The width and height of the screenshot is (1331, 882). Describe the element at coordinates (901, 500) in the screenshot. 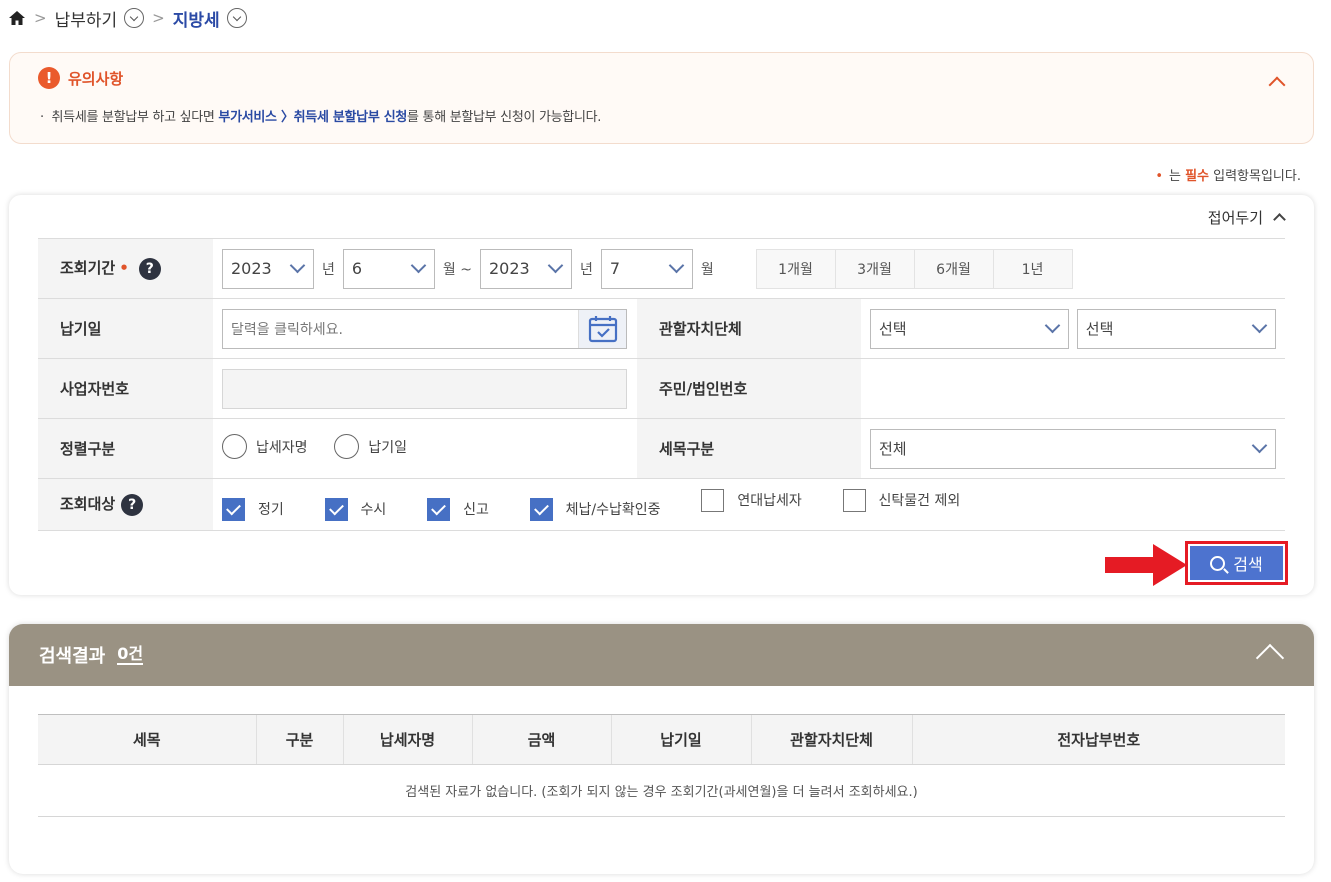

I see `target-checkbox-trust: 신탁물건 제외` at that location.